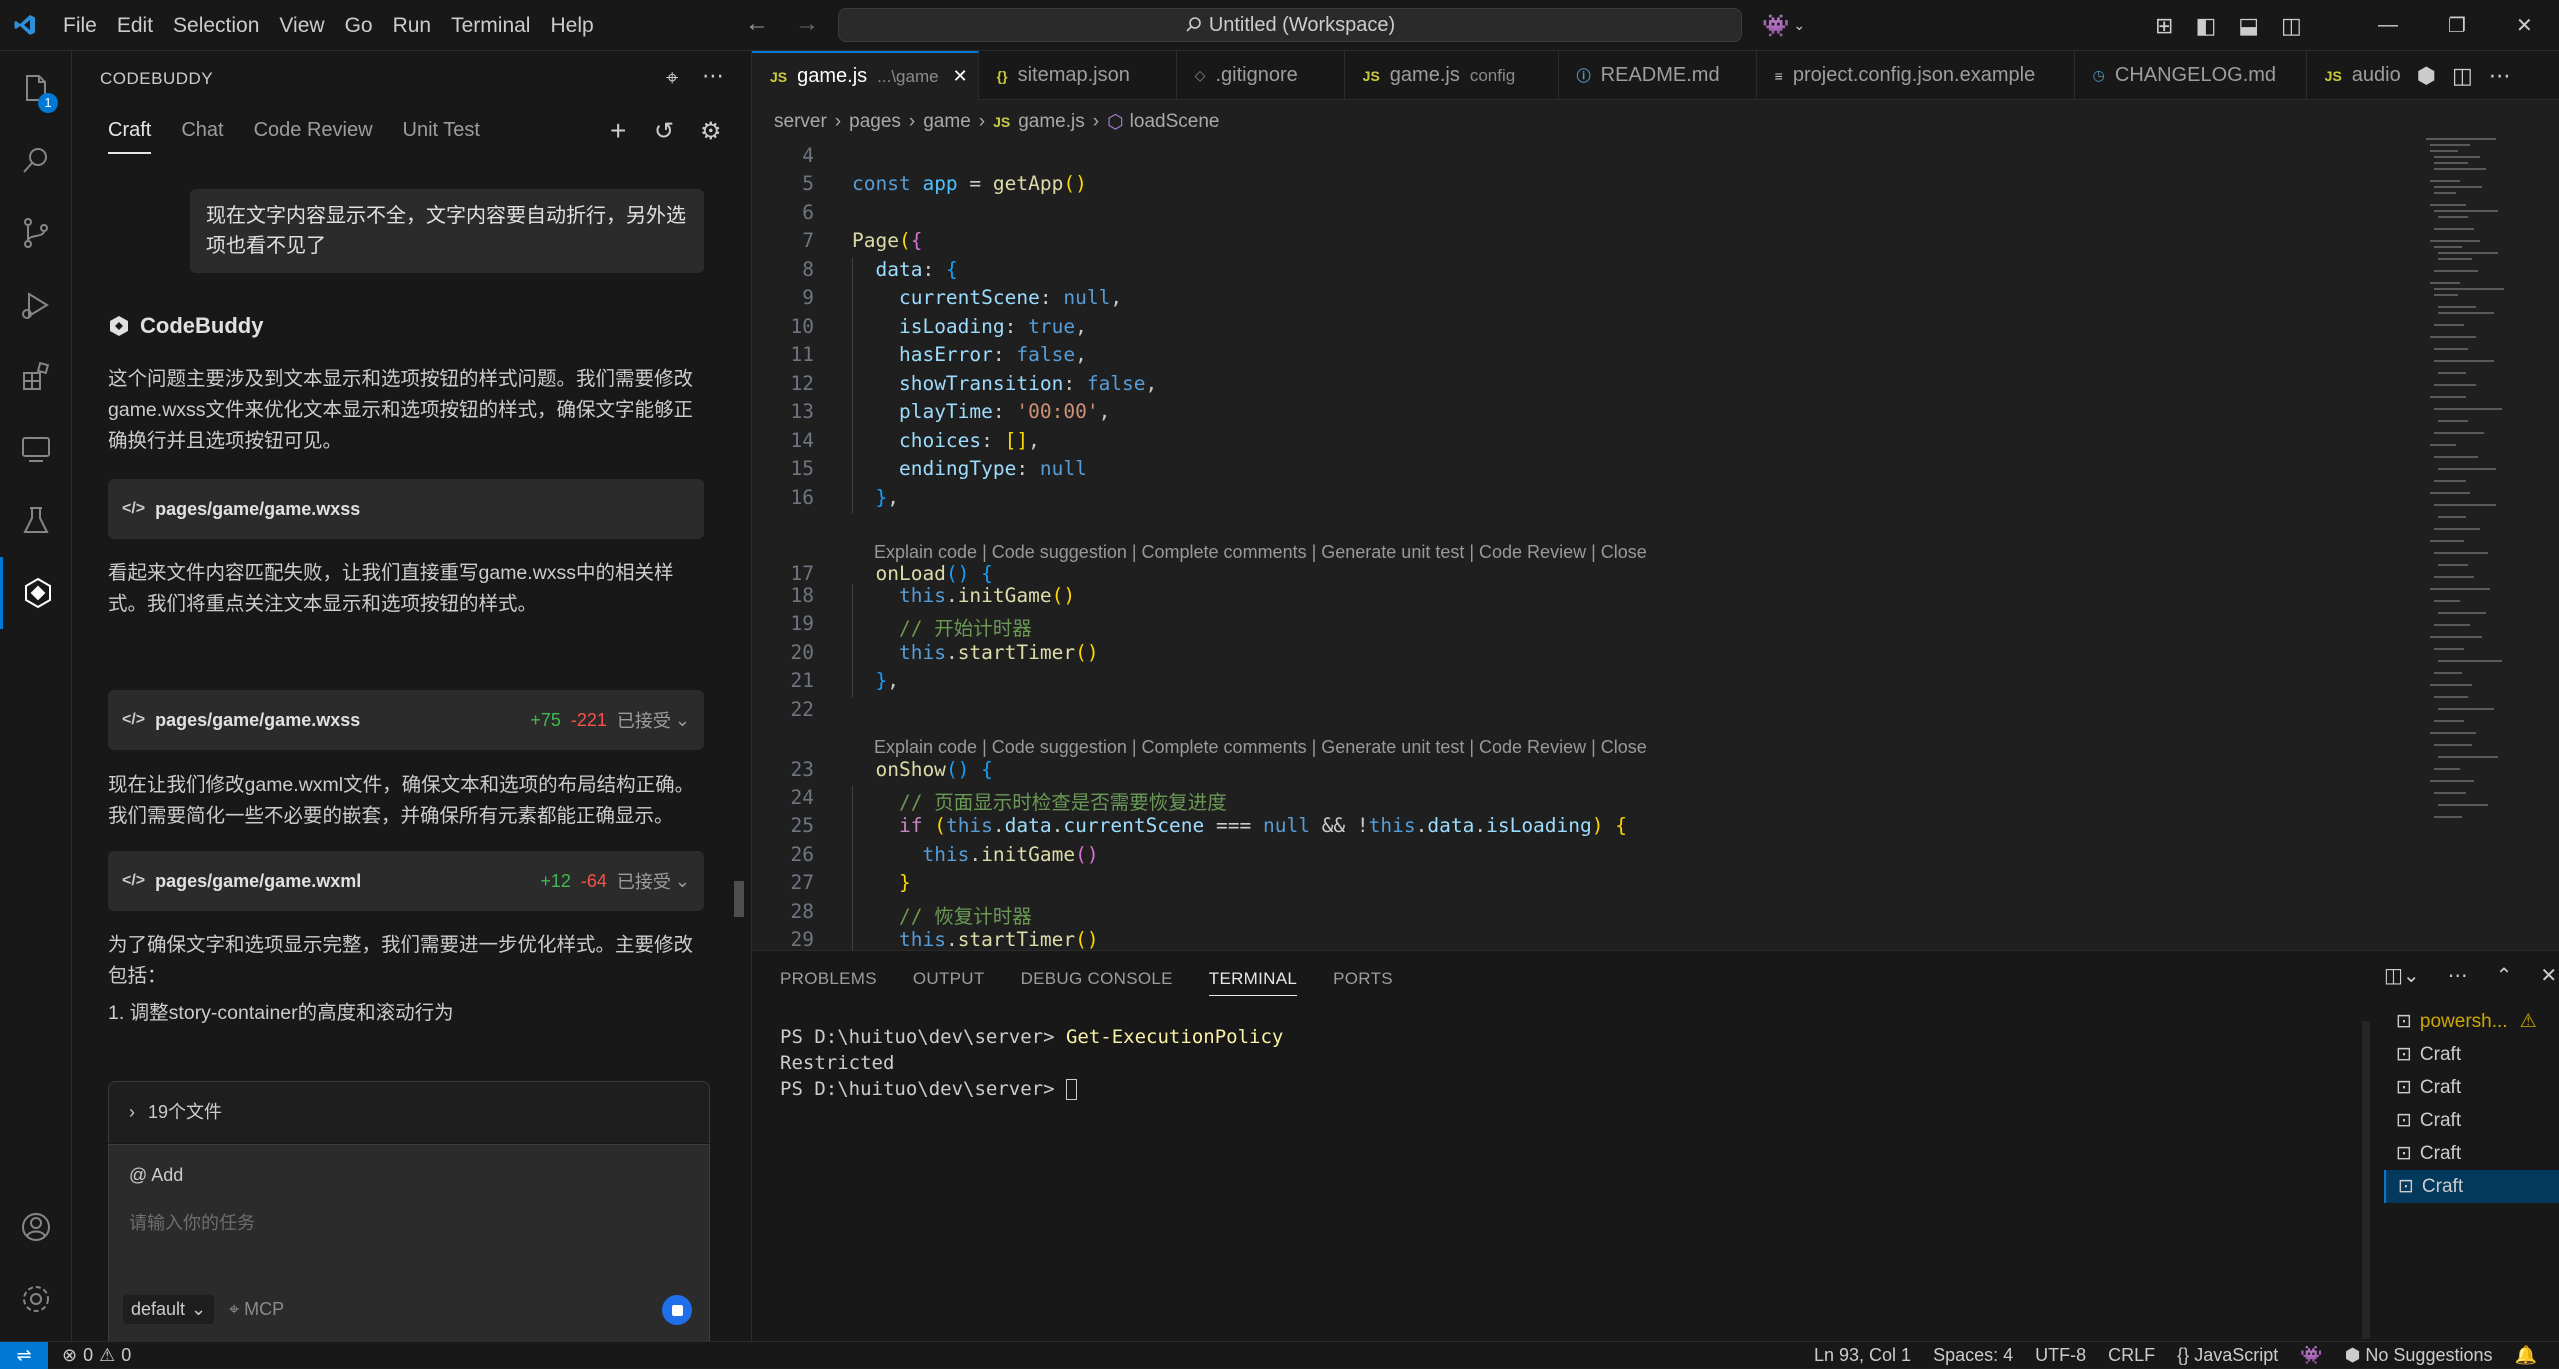 The height and width of the screenshot is (1369, 2559). What do you see at coordinates (2291, 26) in the screenshot?
I see `toggle-secondary-sidebar-icon: ◫` at bounding box center [2291, 26].